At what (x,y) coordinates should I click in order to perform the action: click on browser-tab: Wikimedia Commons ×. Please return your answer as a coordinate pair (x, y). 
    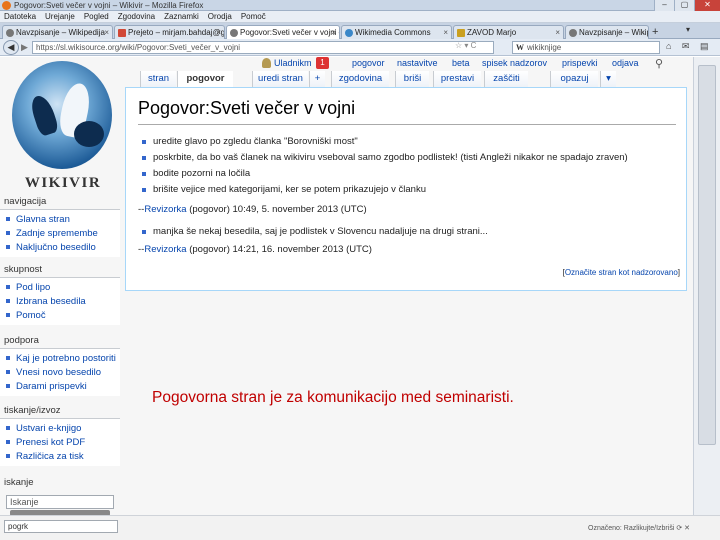
    Looking at the image, I should click on (396, 32).